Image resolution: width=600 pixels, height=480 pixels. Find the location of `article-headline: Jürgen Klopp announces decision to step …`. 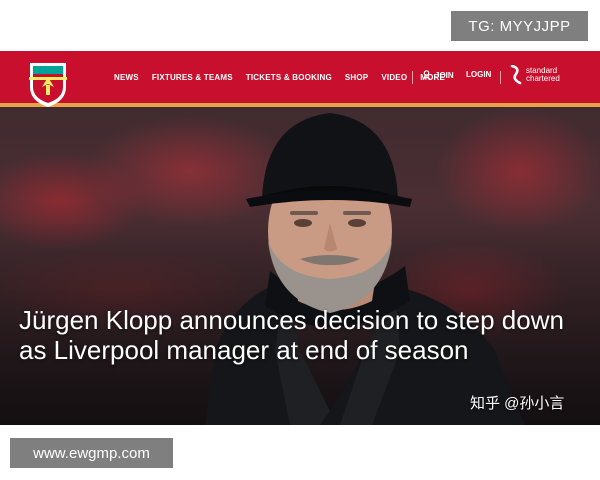

article-headline: Jürgen Klopp announces decision to step … is located at coordinates (299, 335).